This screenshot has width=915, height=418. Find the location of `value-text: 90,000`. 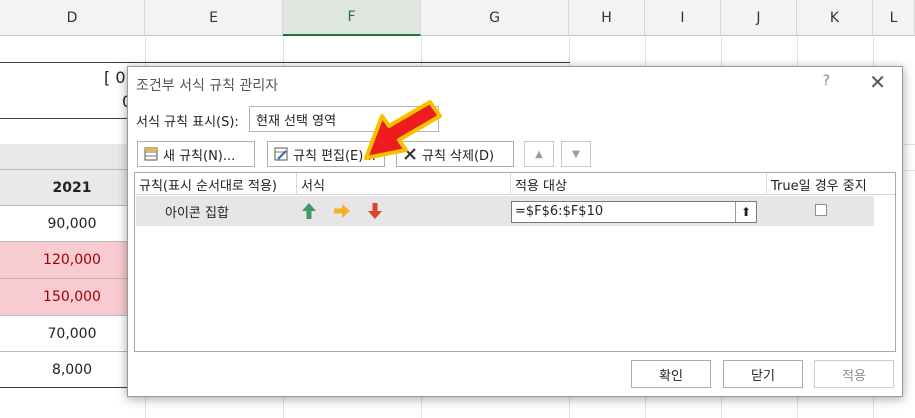

value-text: 90,000 is located at coordinates (72, 223).